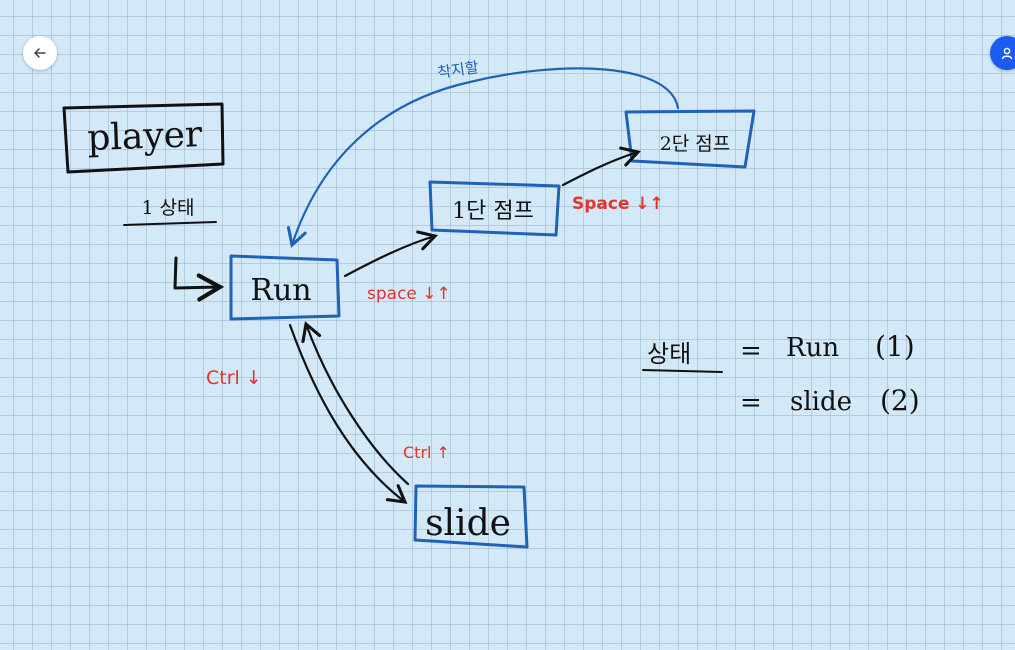 Image resolution: width=1015 pixels, height=650 pixels. Describe the element at coordinates (669, 354) in the screenshot. I see `legend-heading: 상태` at that location.